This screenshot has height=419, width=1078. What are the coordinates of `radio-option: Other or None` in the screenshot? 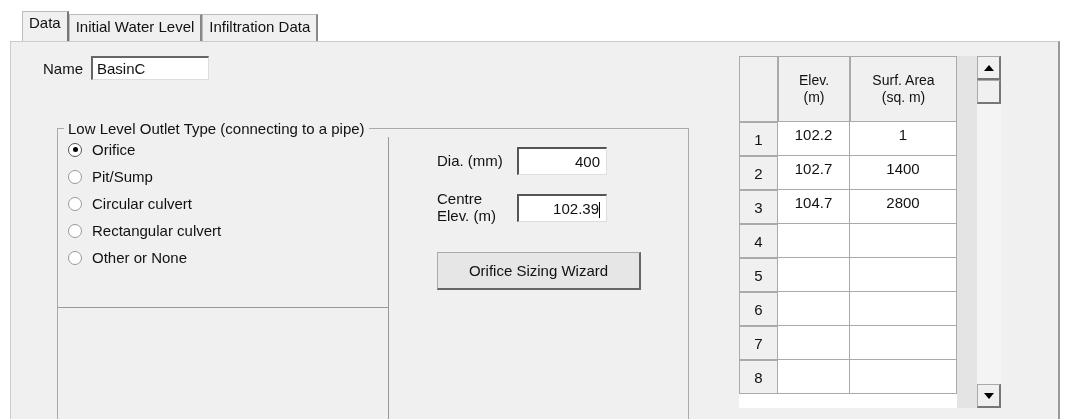 It's located at (128, 257).